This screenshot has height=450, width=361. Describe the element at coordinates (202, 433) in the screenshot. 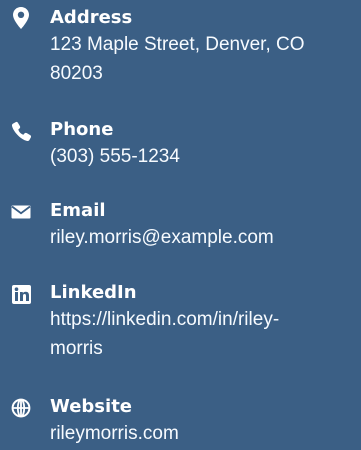

I see `website-value: rileymorris.com` at that location.